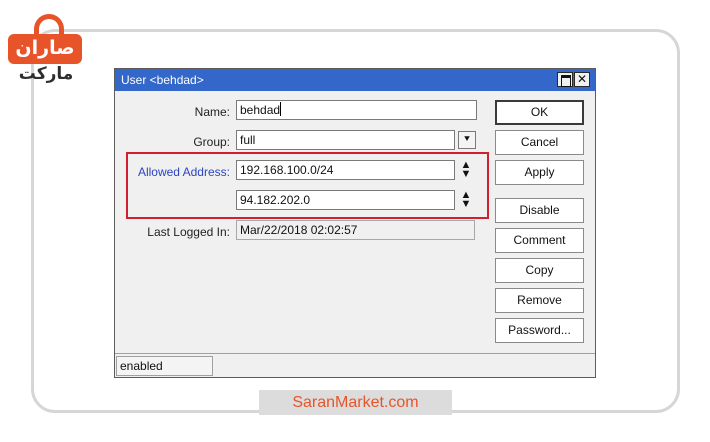  Describe the element at coordinates (539, 300) in the screenshot. I see `remove-button: Remove` at that location.